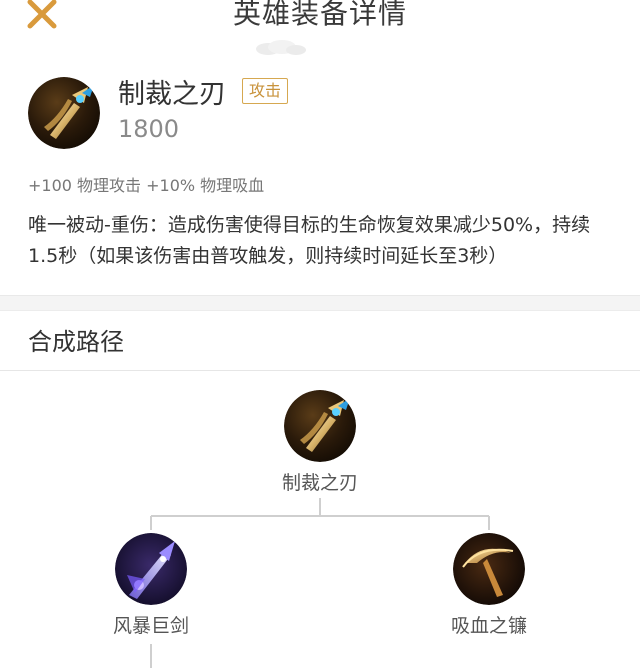 Image resolution: width=640 pixels, height=668 pixels. What do you see at coordinates (146, 185) in the screenshot?
I see `item-stats: +100 物理攻击 +10% 物理吸血` at bounding box center [146, 185].